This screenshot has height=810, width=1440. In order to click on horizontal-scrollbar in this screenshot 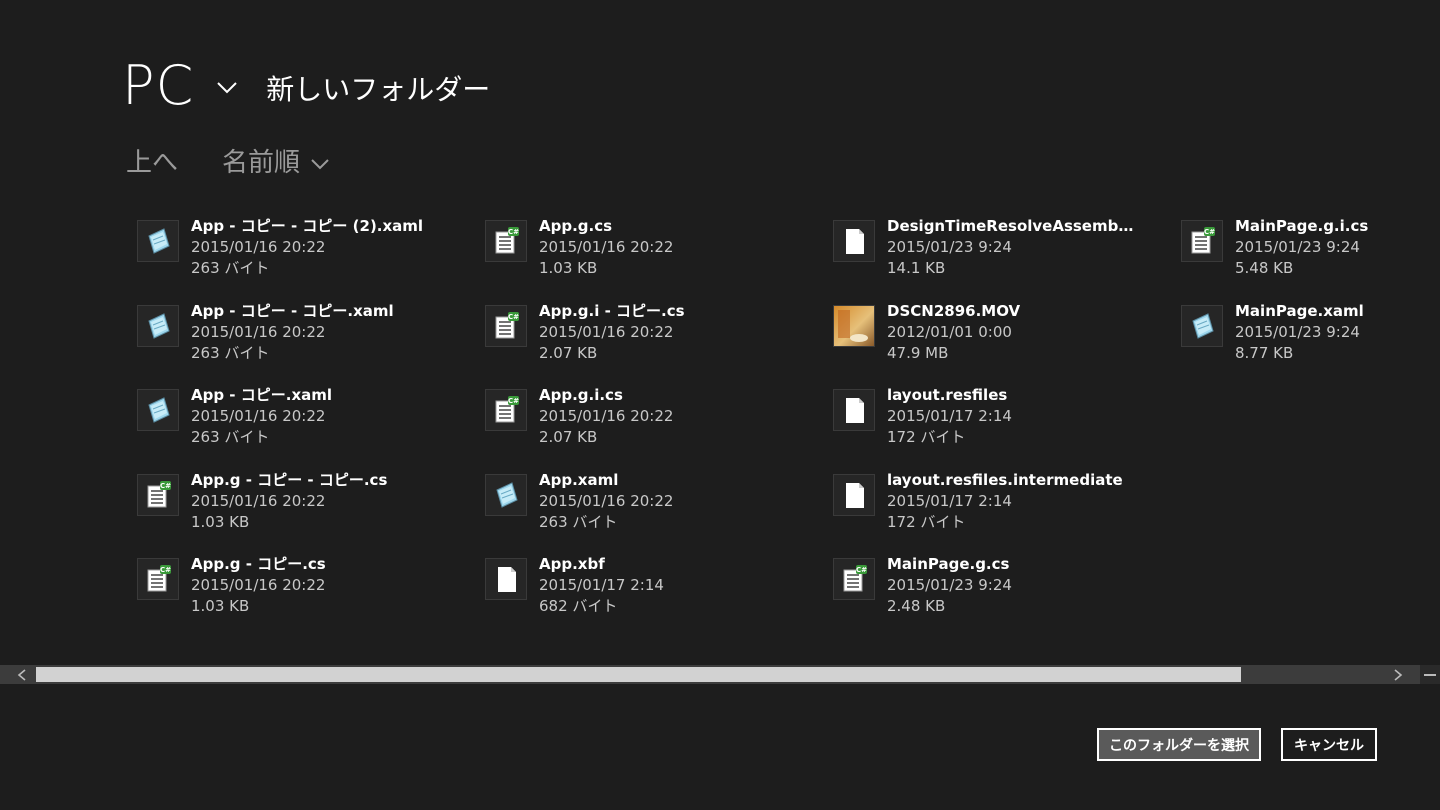, I will do `click(720, 674)`.